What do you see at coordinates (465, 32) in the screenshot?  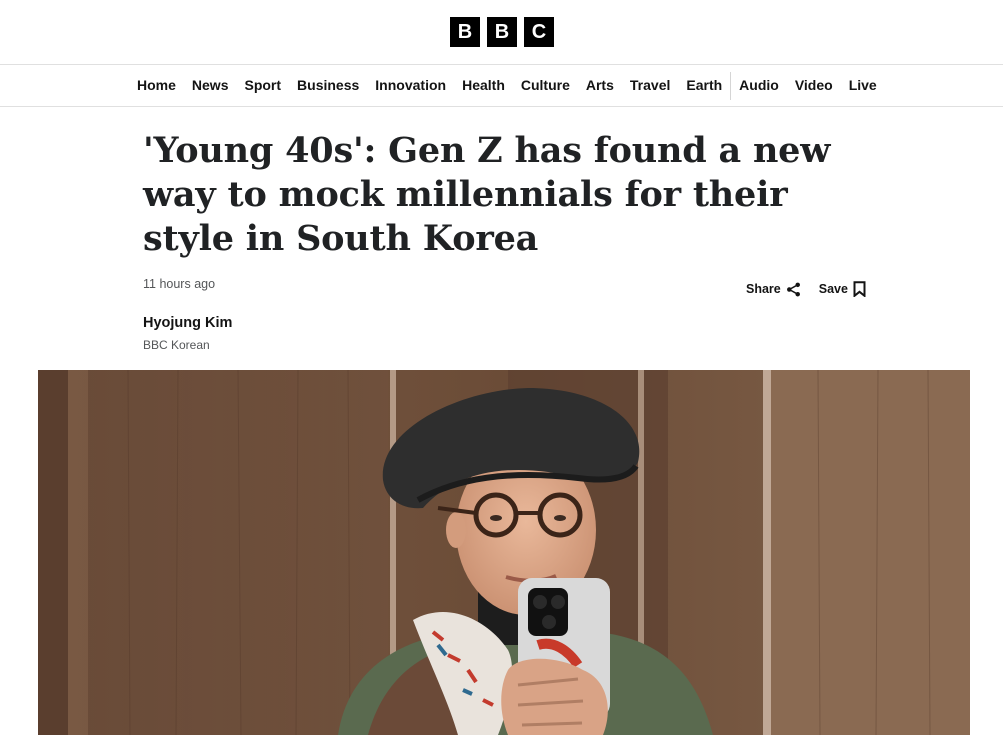 I see `logo-letter-b1: B` at bounding box center [465, 32].